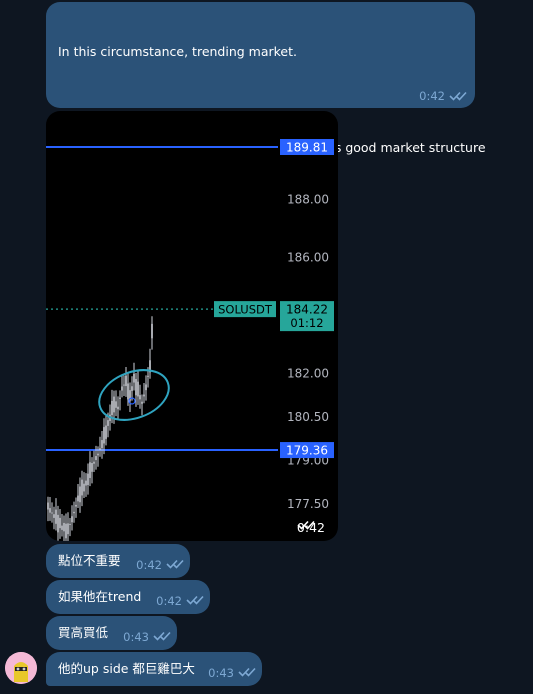 The image size is (533, 694). What do you see at coordinates (308, 417) in the screenshot?
I see `price-tick-label: 180.50` at bounding box center [308, 417].